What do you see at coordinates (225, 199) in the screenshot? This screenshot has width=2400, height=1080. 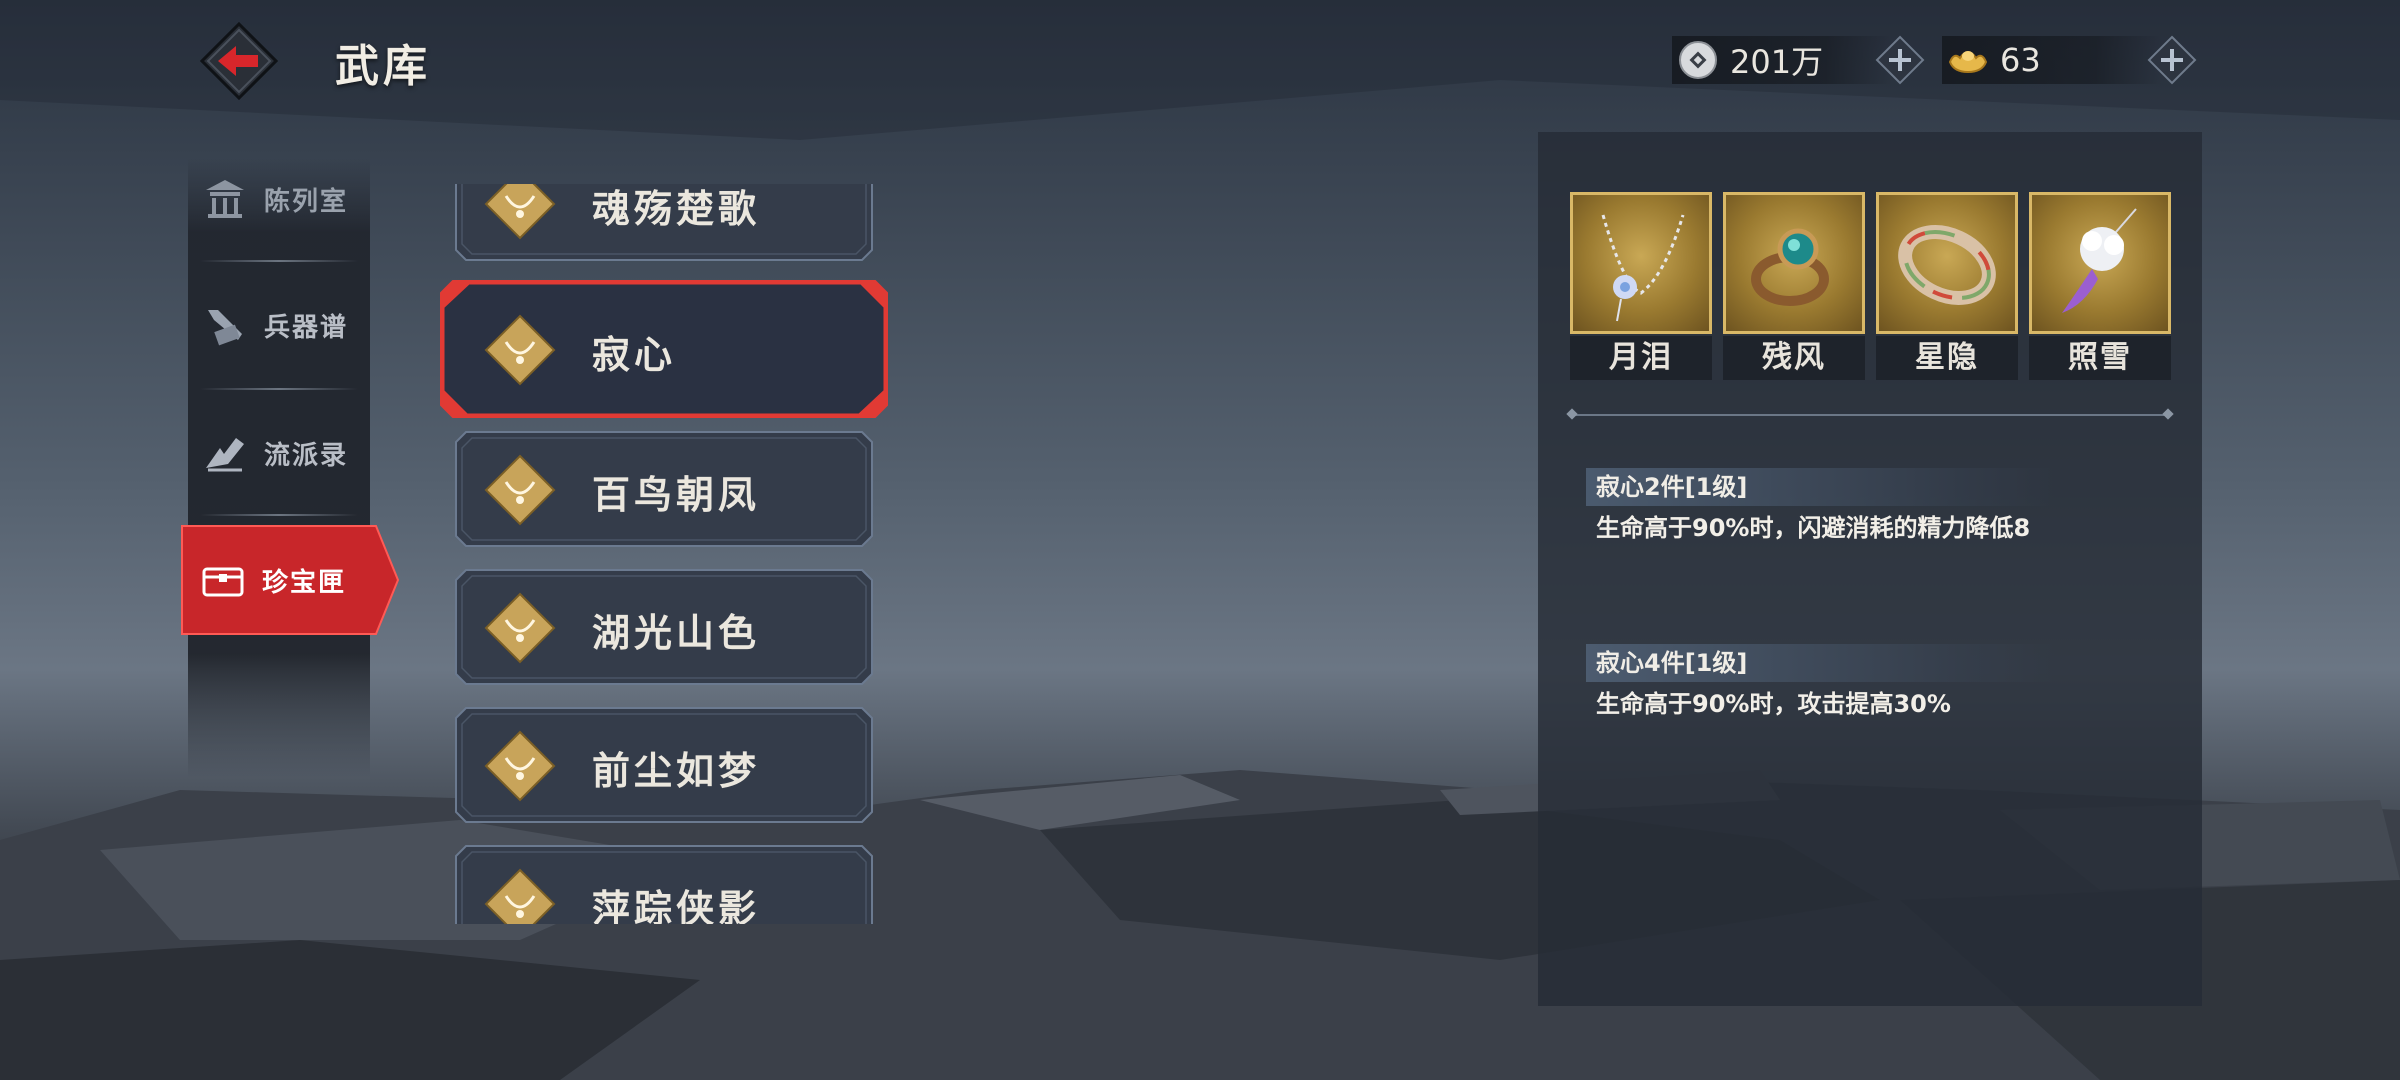 I see `pavilion-icon` at bounding box center [225, 199].